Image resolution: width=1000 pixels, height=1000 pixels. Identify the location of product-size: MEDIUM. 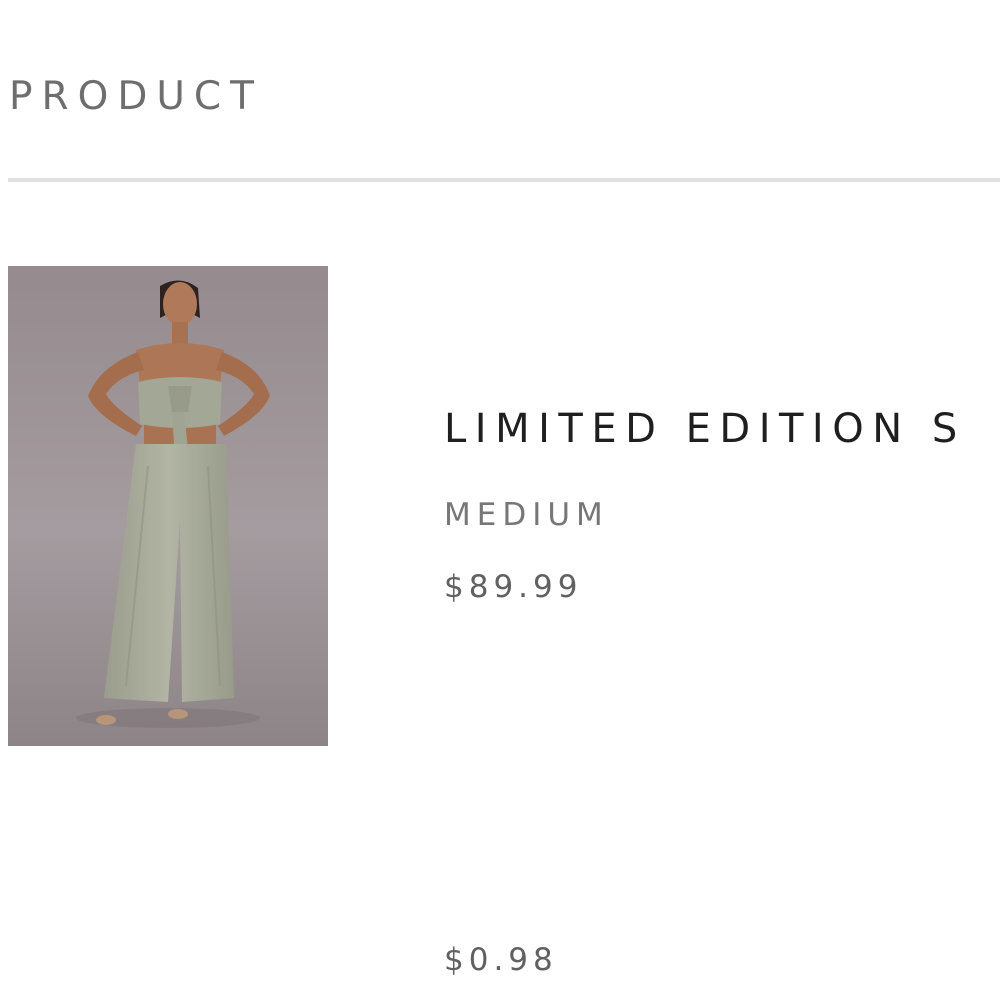
(526, 515).